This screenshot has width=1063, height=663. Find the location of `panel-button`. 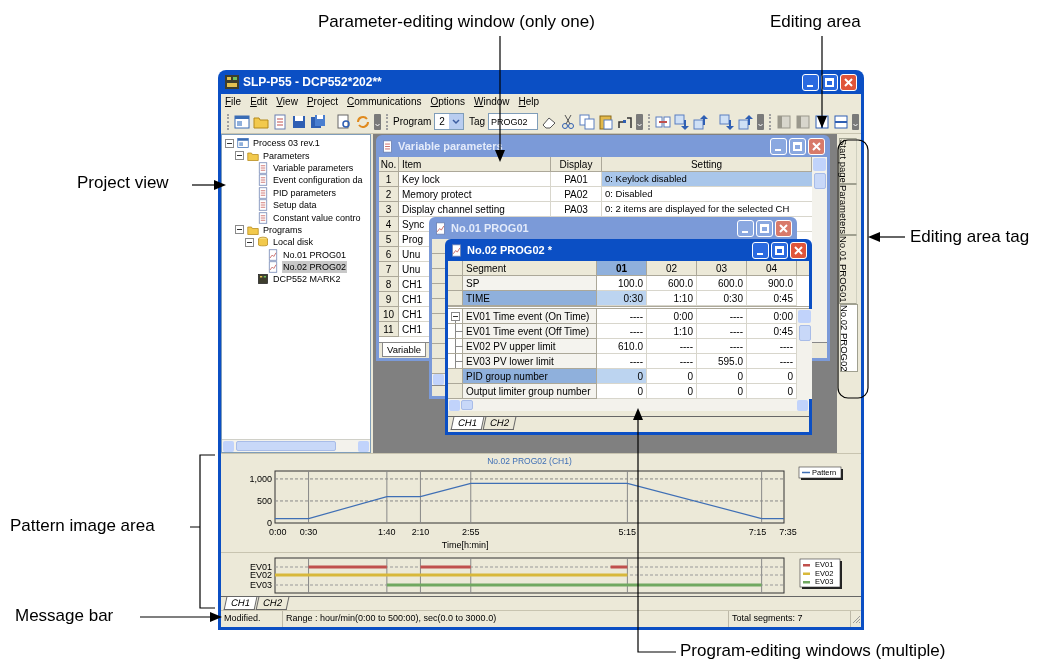

panel-button is located at coordinates (784, 121).